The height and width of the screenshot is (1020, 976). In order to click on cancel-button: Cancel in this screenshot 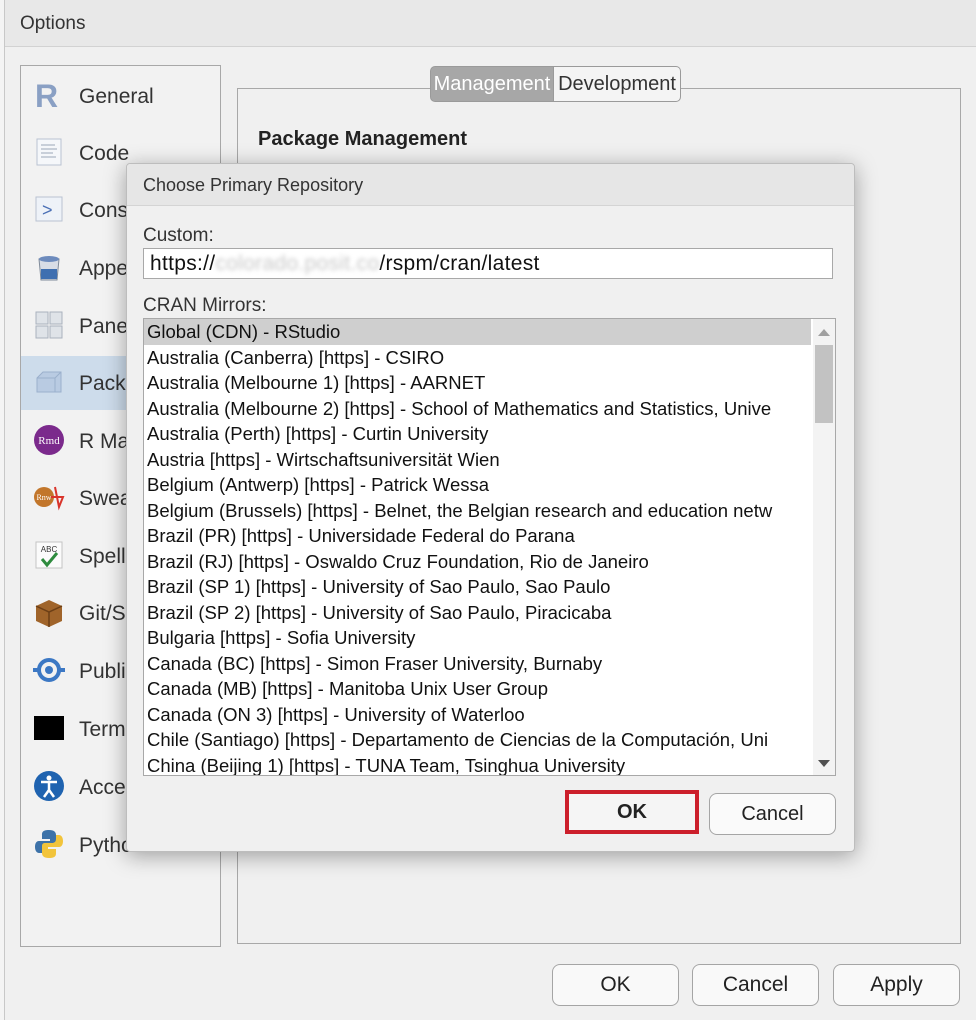, I will do `click(755, 985)`.